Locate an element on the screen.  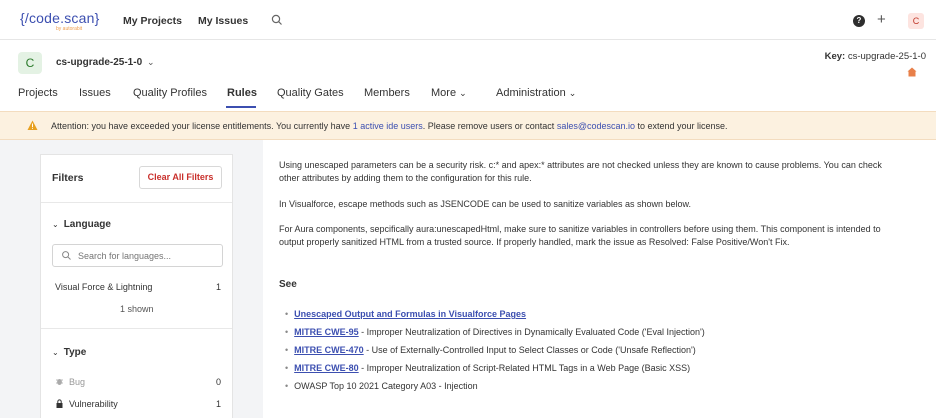
active-tab-indicator is located at coordinates (241, 107).